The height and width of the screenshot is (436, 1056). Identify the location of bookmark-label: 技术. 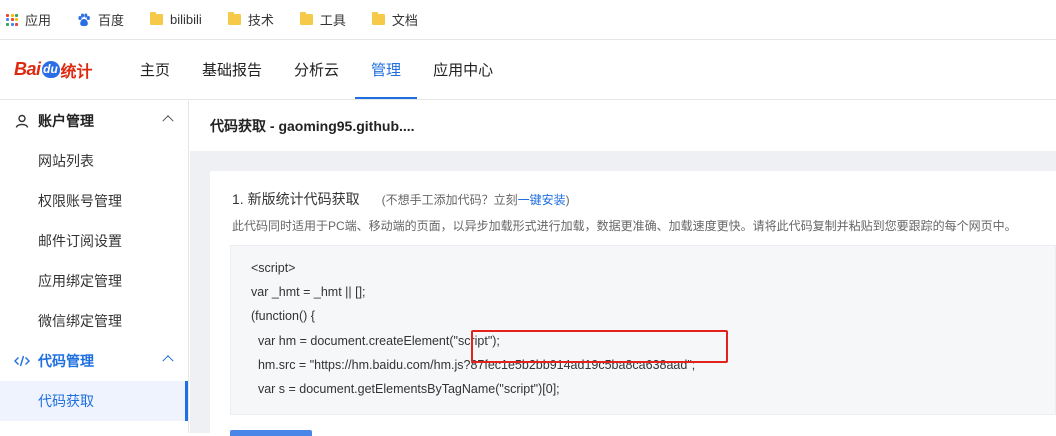
(260, 20).